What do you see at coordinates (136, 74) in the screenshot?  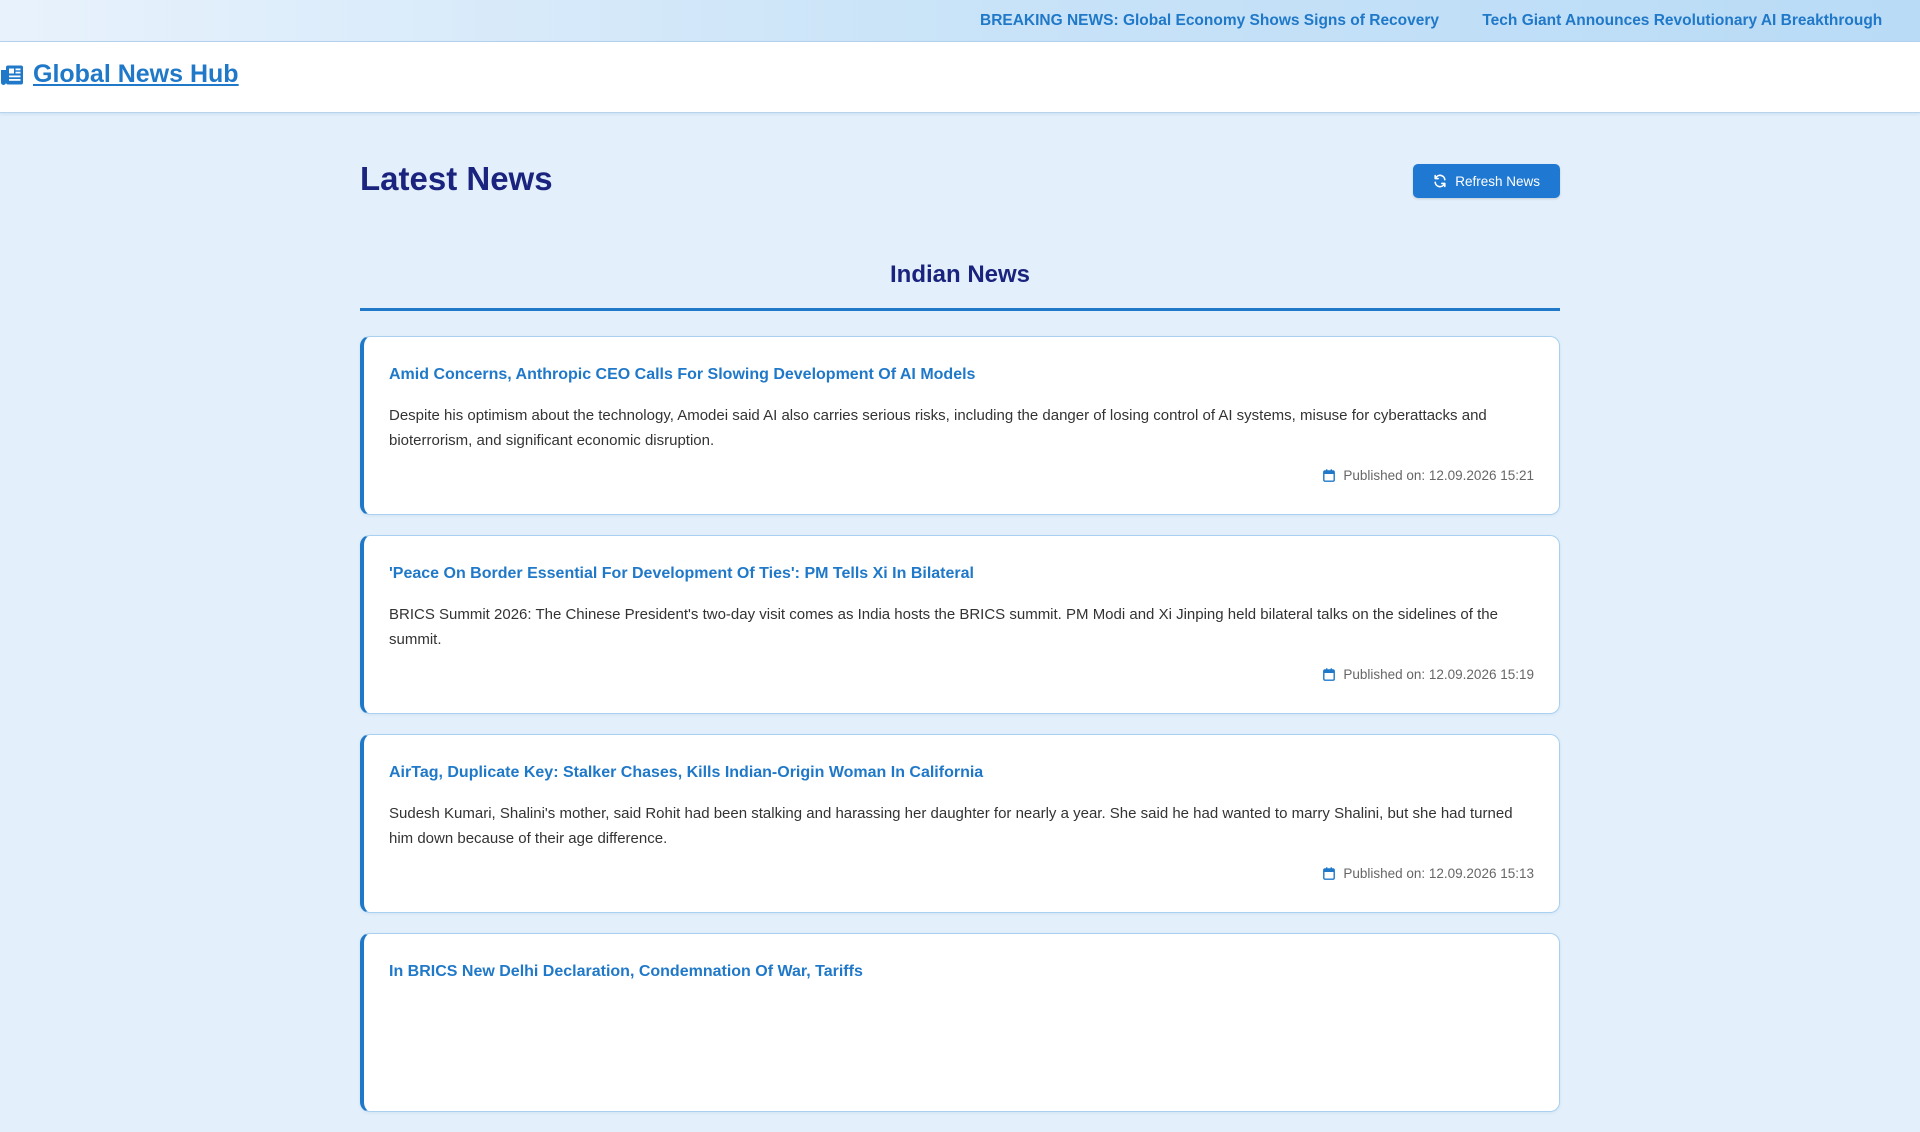 I see `brand-name: Global News Hub` at bounding box center [136, 74].